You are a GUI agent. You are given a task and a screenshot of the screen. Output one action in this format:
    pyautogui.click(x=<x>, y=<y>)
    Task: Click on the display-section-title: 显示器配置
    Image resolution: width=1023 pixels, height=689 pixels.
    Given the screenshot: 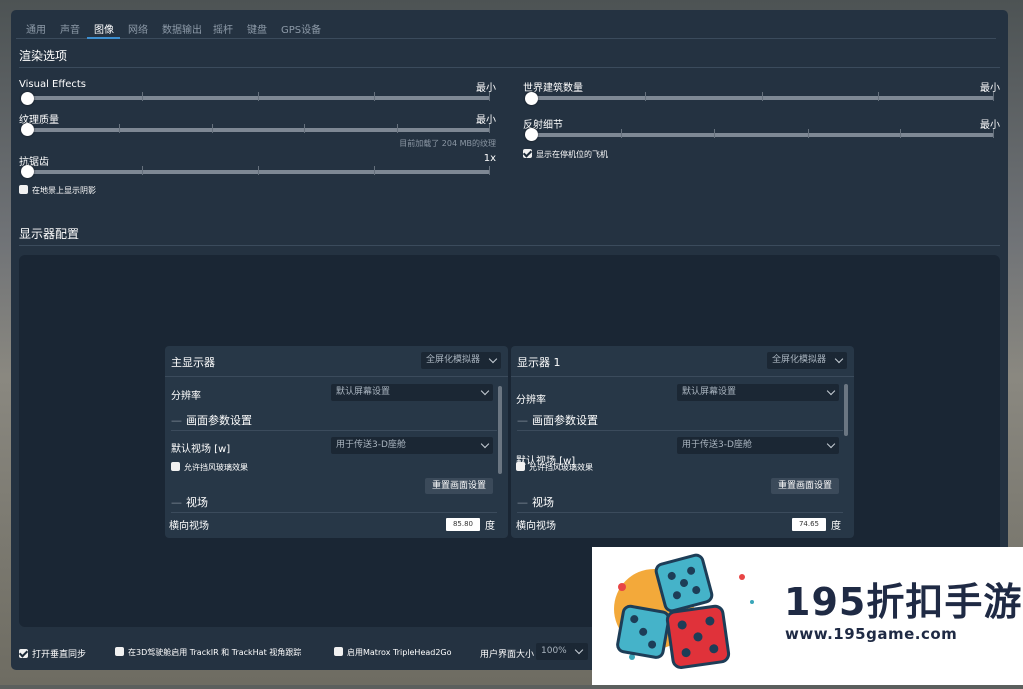 What is the action you would take?
    pyautogui.click(x=49, y=234)
    